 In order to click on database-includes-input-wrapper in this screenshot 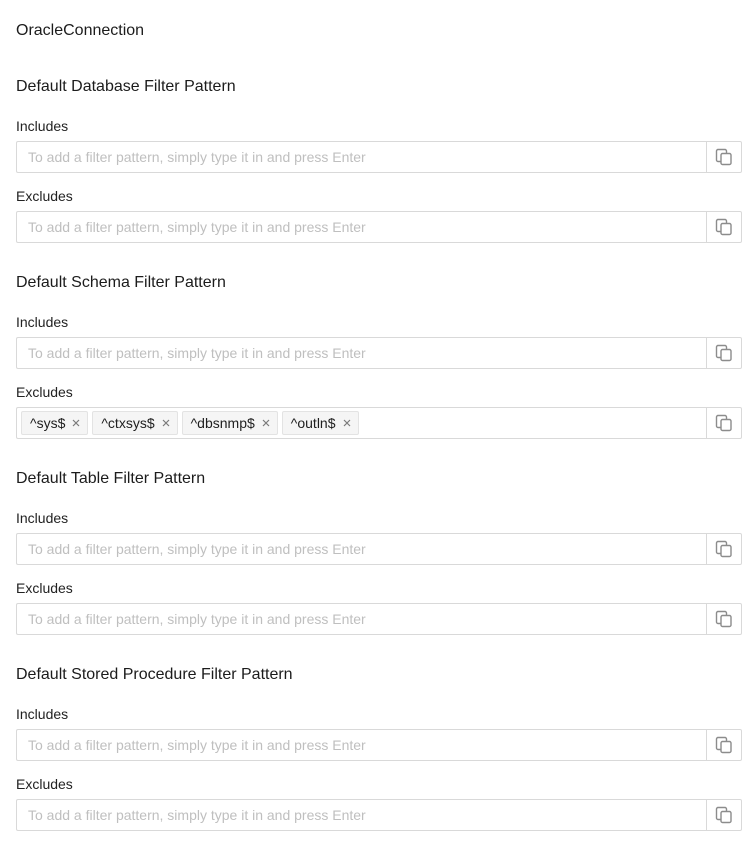, I will do `click(361, 157)`.